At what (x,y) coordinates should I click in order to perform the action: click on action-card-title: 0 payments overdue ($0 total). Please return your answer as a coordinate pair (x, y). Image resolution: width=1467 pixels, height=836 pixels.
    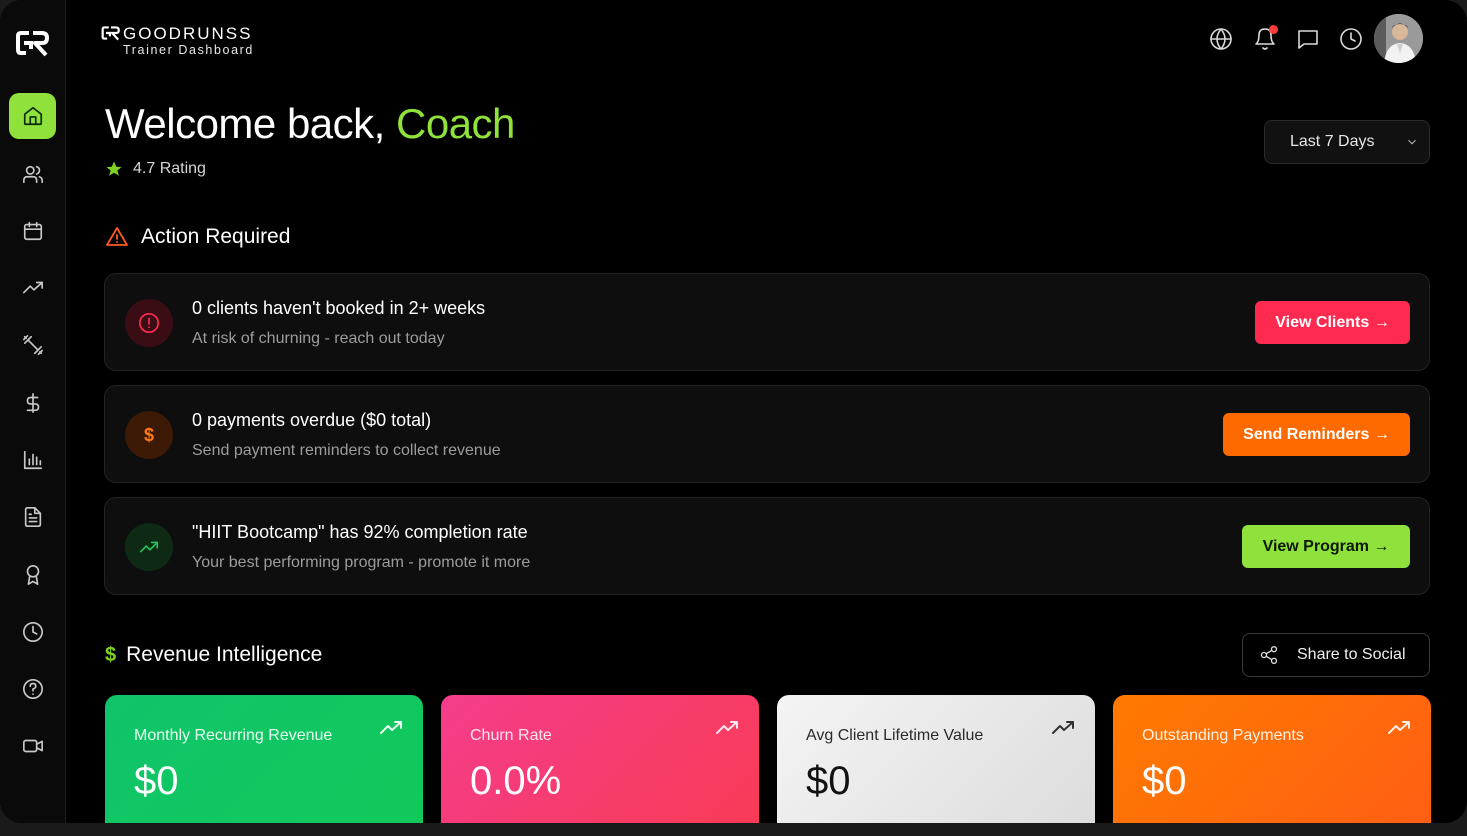
    Looking at the image, I should click on (312, 420).